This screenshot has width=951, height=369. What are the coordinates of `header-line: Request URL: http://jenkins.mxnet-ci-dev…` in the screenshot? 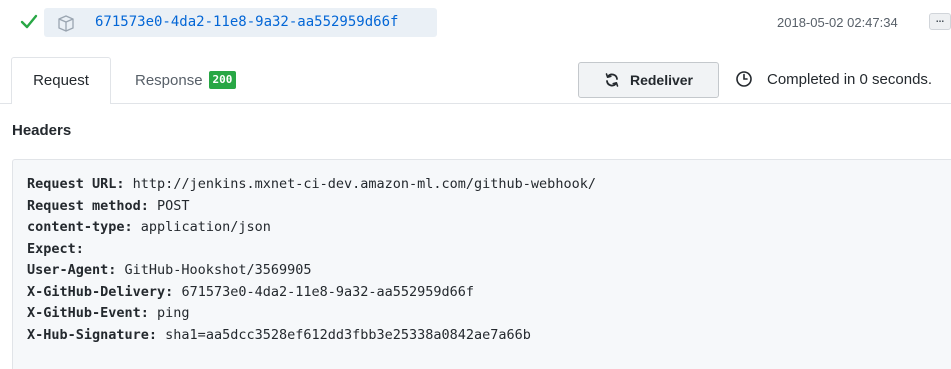 It's located at (489, 185).